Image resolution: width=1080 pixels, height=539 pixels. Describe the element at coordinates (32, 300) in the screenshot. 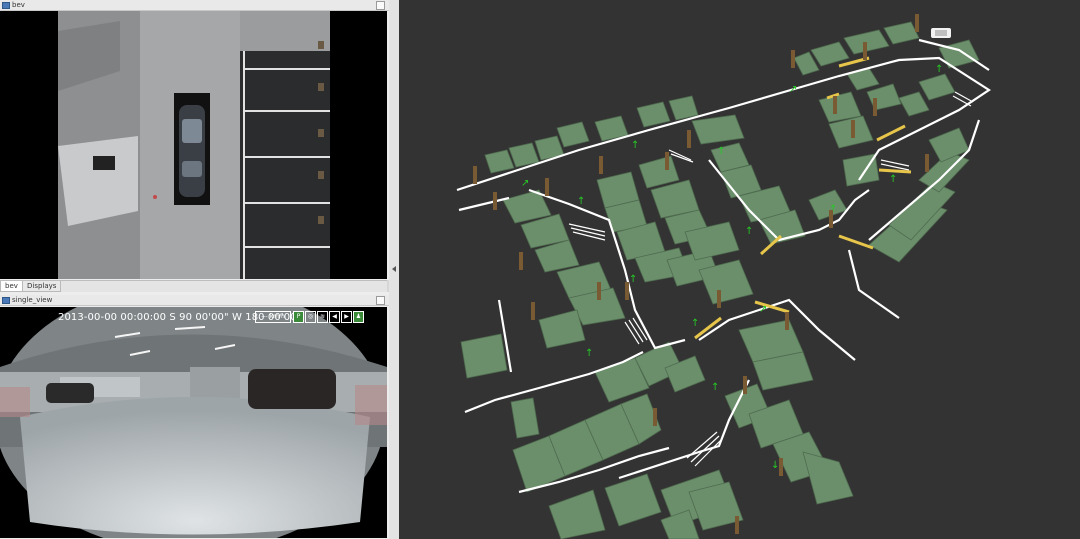

I see `single-view-window-title: single_view` at that location.